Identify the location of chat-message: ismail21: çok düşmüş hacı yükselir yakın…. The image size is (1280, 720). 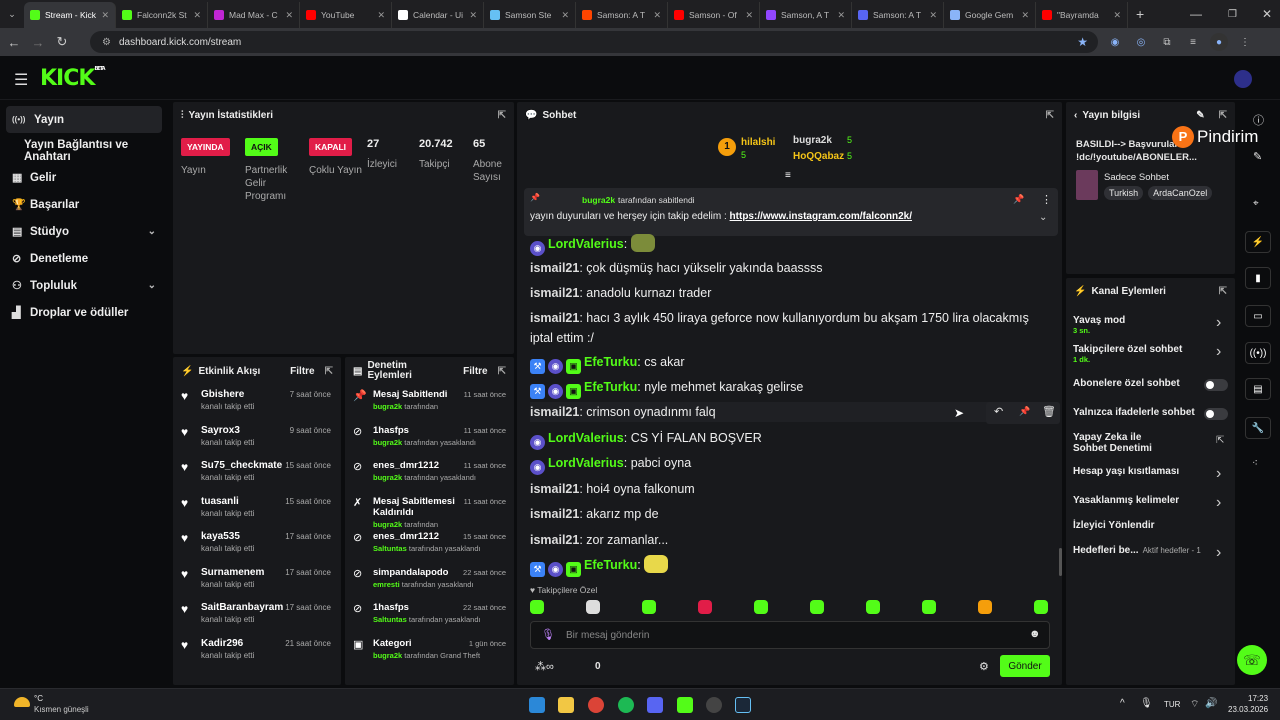
(790, 268).